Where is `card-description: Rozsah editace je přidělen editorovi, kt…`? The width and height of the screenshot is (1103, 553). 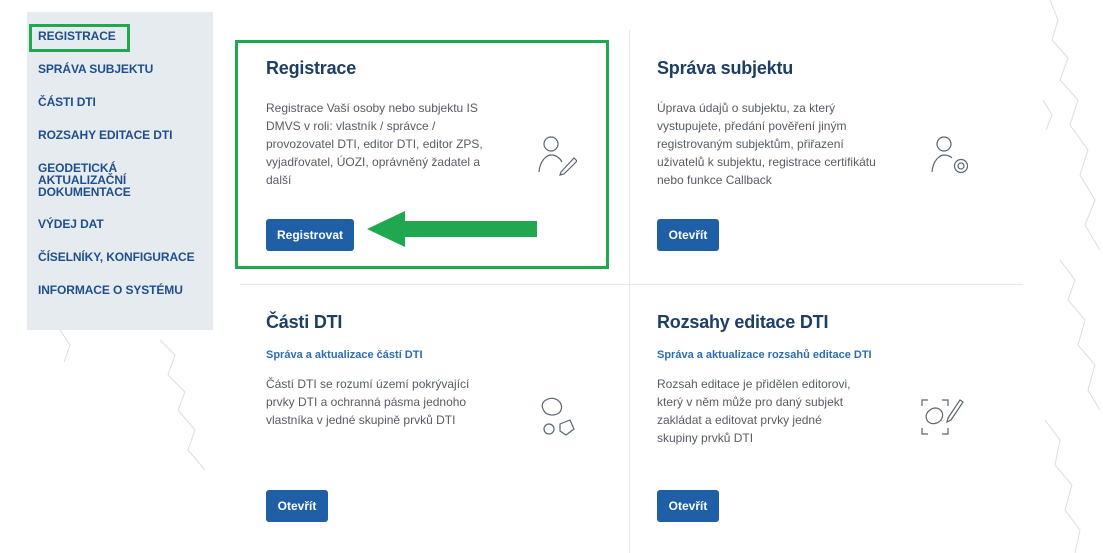 card-description: Rozsah editace je přidělen editorovi, kt… is located at coordinates (754, 411).